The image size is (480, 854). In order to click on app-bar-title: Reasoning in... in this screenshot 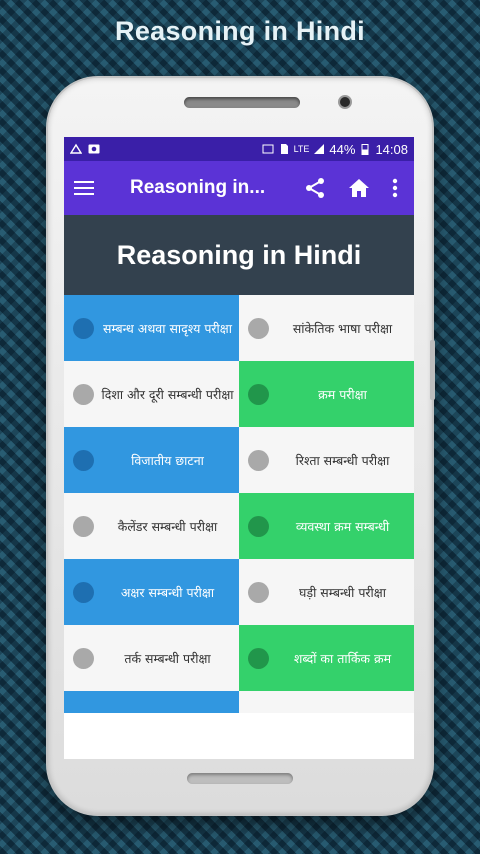, I will do `click(198, 187)`.